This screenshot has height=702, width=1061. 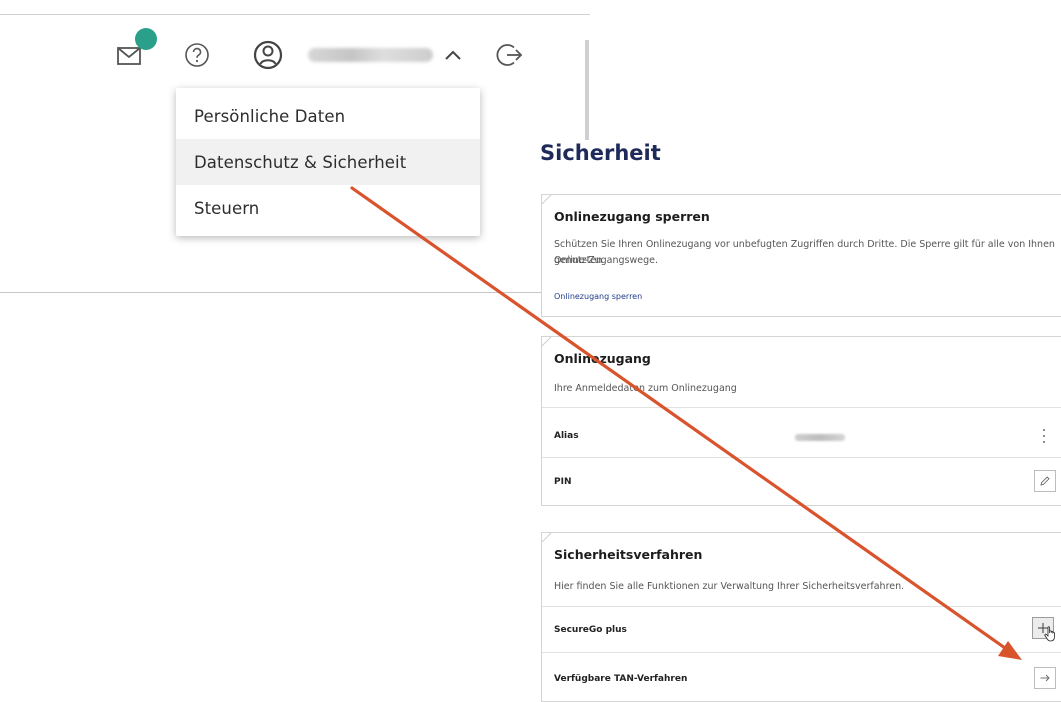 I want to click on logout-icon, so click(x=509, y=55).